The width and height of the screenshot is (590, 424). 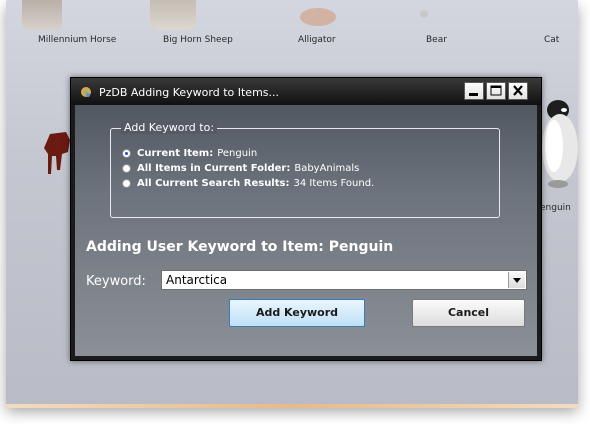 What do you see at coordinates (474, 91) in the screenshot?
I see `minimize-button` at bounding box center [474, 91].